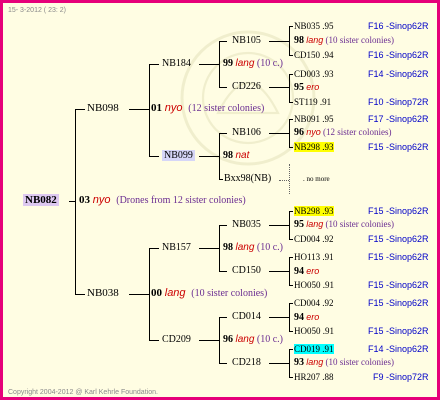  What do you see at coordinates (307, 119) in the screenshot?
I see `leaf-id: NB091` at bounding box center [307, 119].